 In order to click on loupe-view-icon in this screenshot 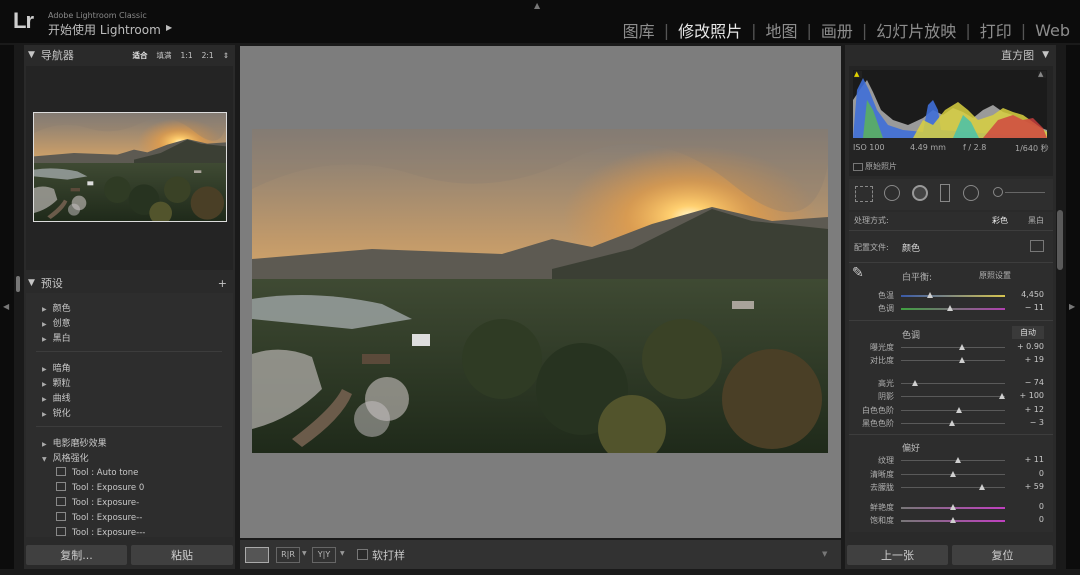, I will do `click(257, 555)`.